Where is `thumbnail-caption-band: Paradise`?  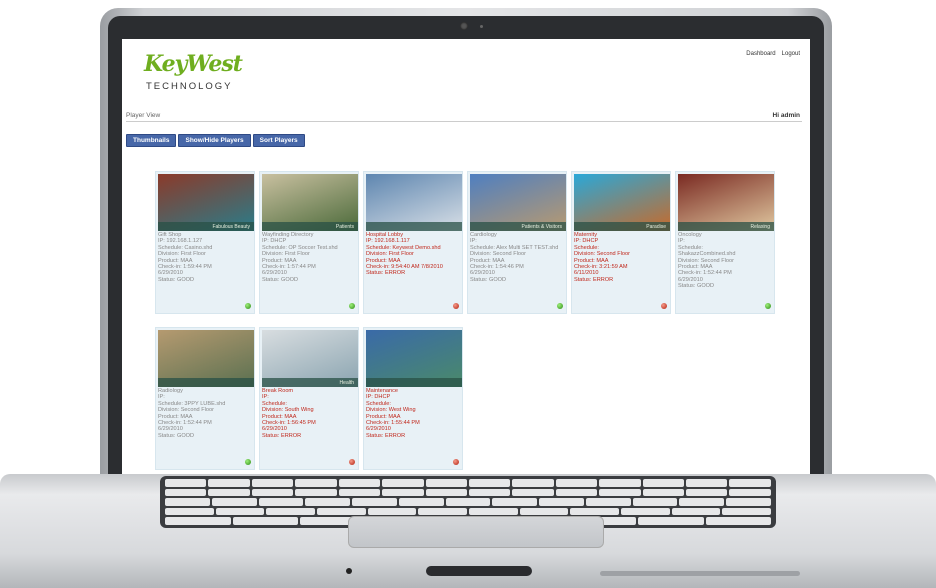
thumbnail-caption-band: Paradise is located at coordinates (622, 226).